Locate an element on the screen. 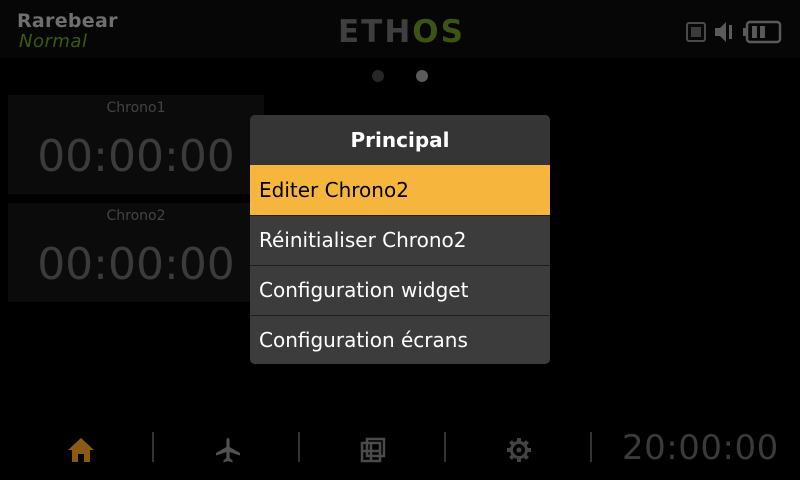  bottom-bar: 20:00:00 is located at coordinates (400, 450).